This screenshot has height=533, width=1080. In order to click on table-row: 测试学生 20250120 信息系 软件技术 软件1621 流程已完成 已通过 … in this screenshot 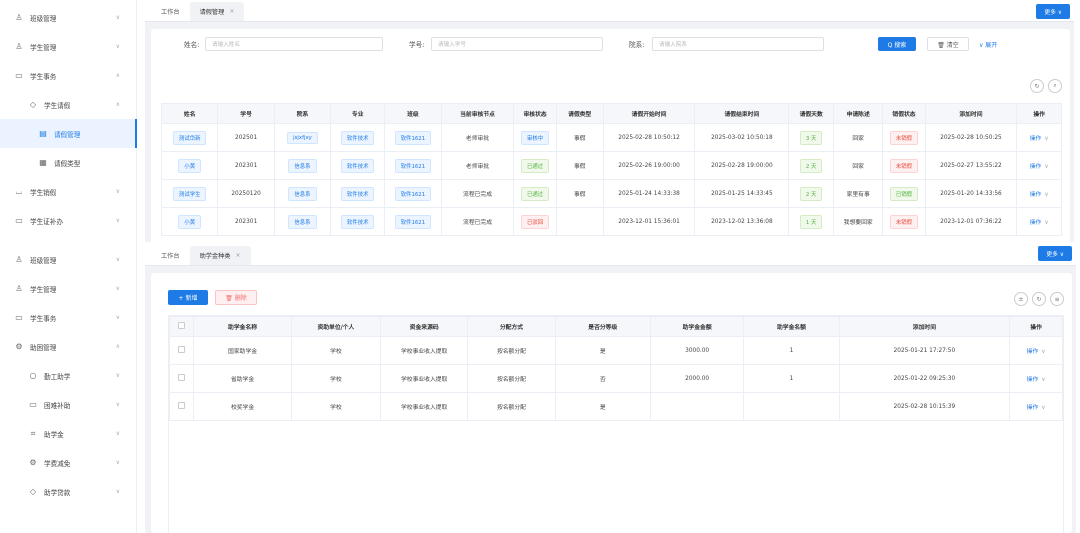, I will do `click(611, 193)`.